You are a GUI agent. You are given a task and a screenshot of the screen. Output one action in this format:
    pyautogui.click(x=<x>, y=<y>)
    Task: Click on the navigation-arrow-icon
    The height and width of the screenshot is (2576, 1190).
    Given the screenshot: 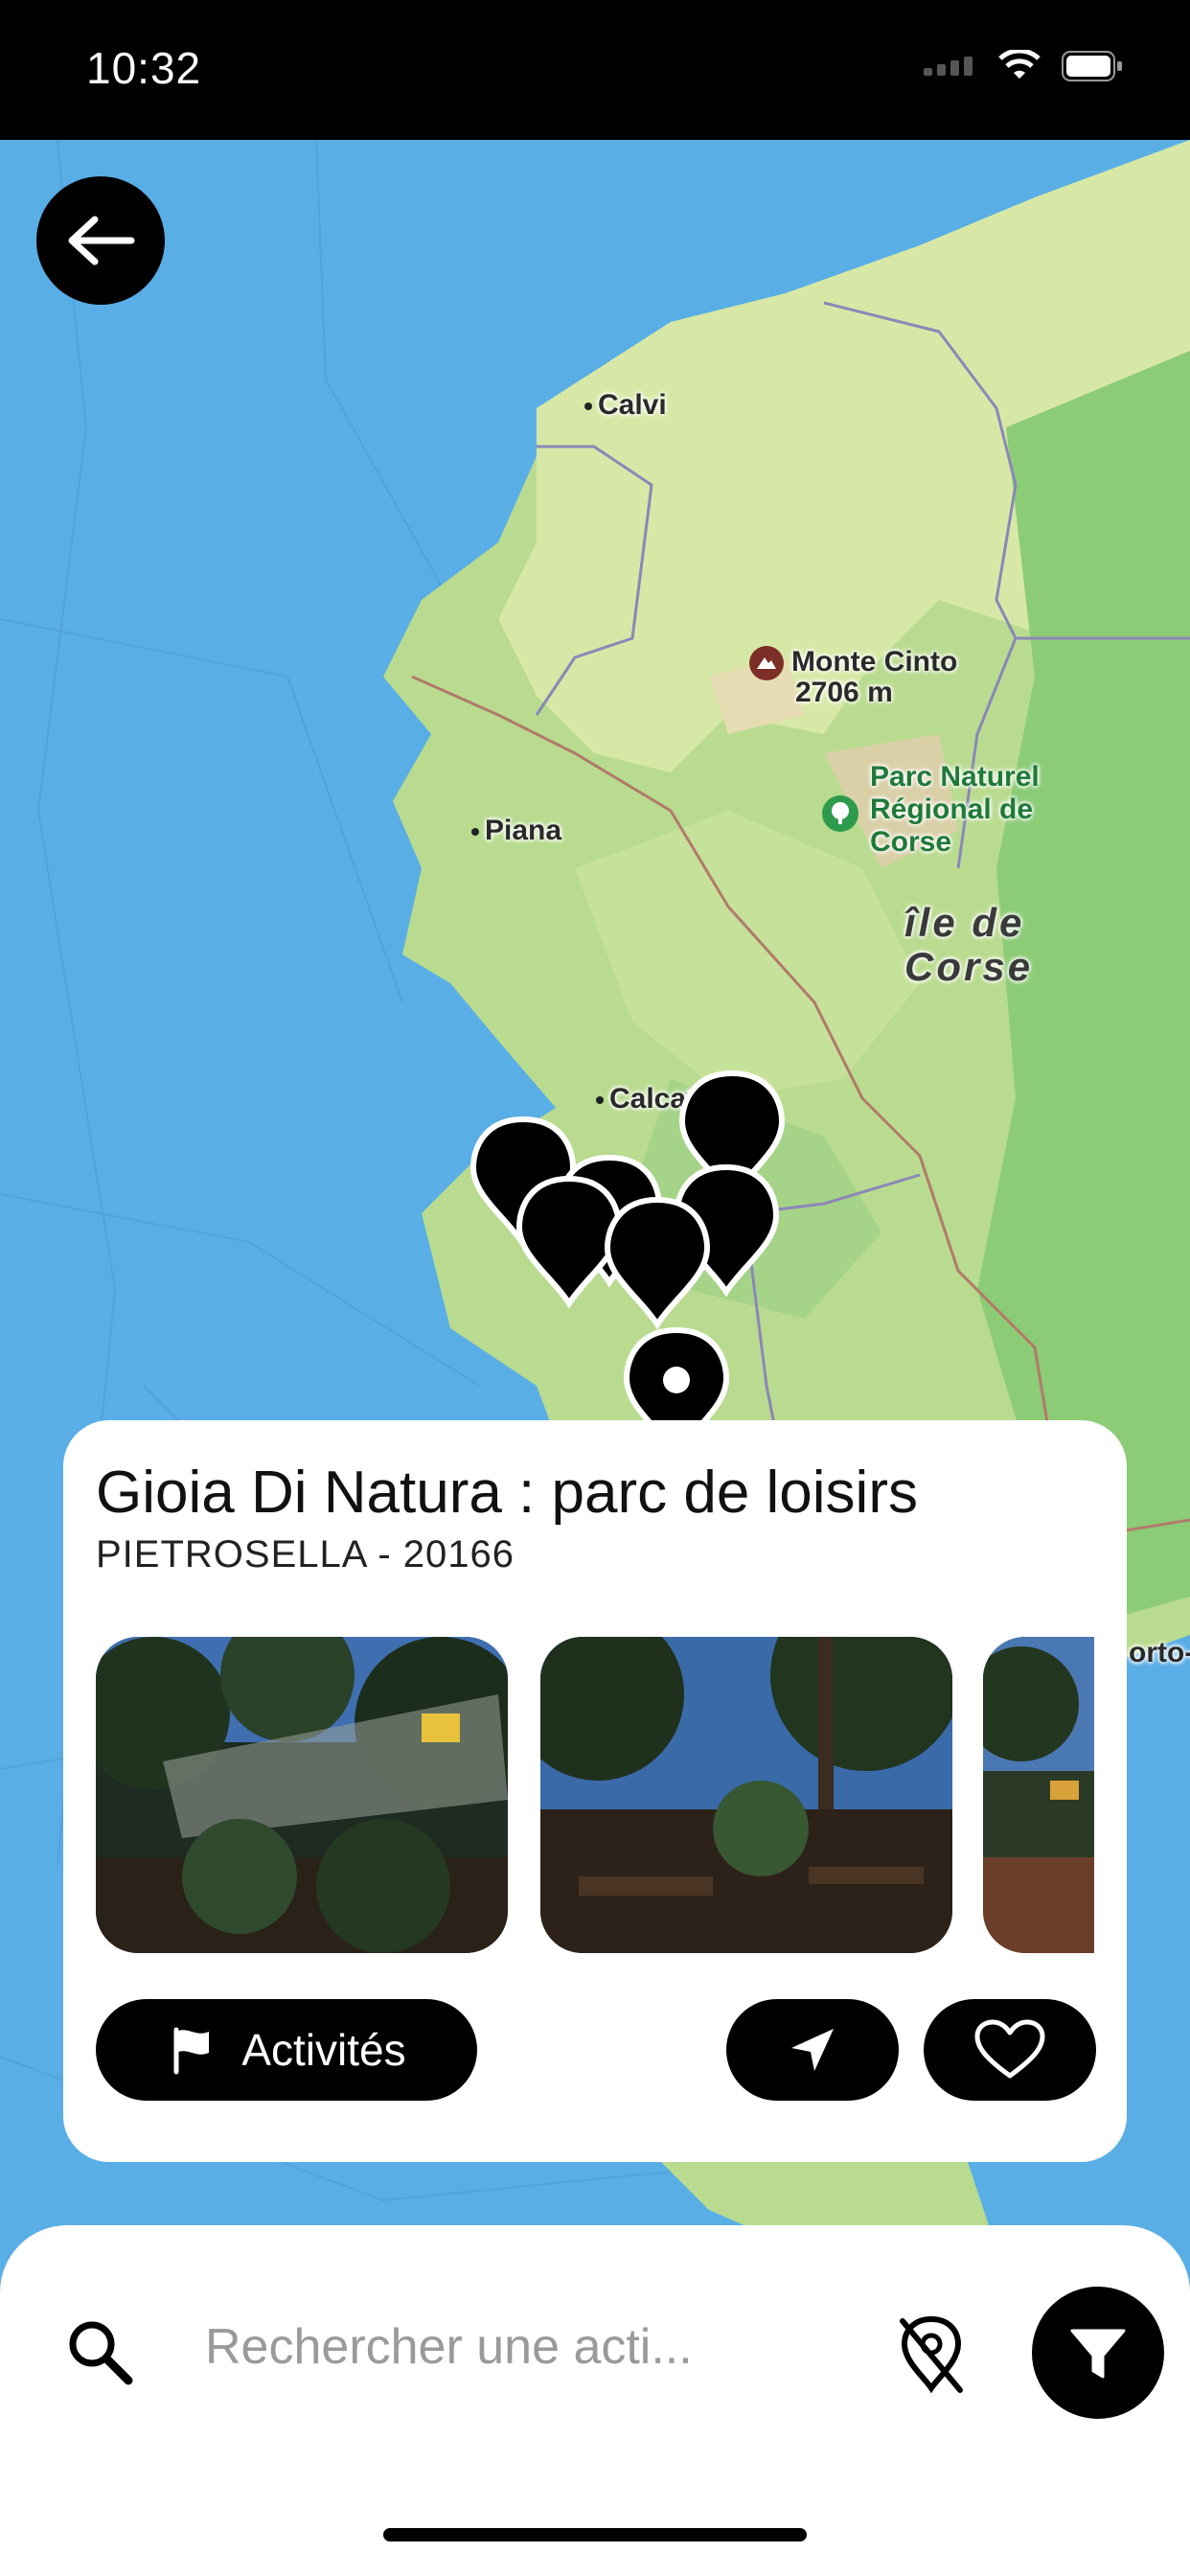 What is the action you would take?
    pyautogui.click(x=812, y=2050)
    